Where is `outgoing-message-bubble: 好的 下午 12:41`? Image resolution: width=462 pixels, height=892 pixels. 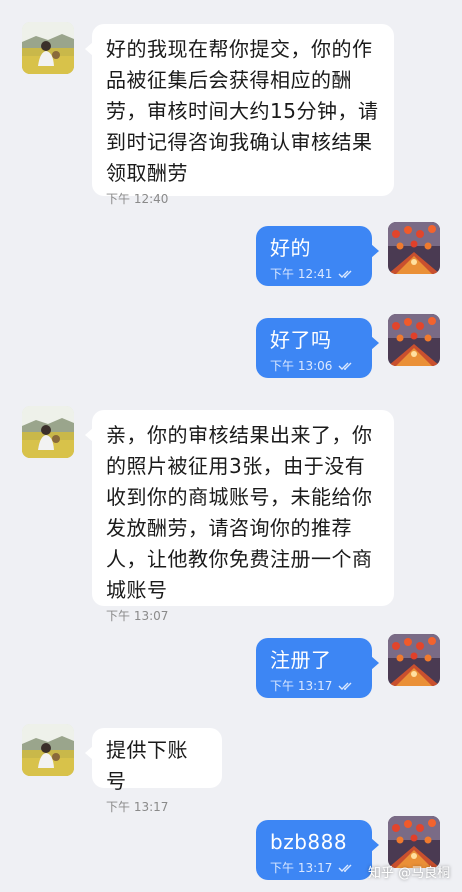
outgoing-message-bubble: 好的 下午 12:41 is located at coordinates (317, 256).